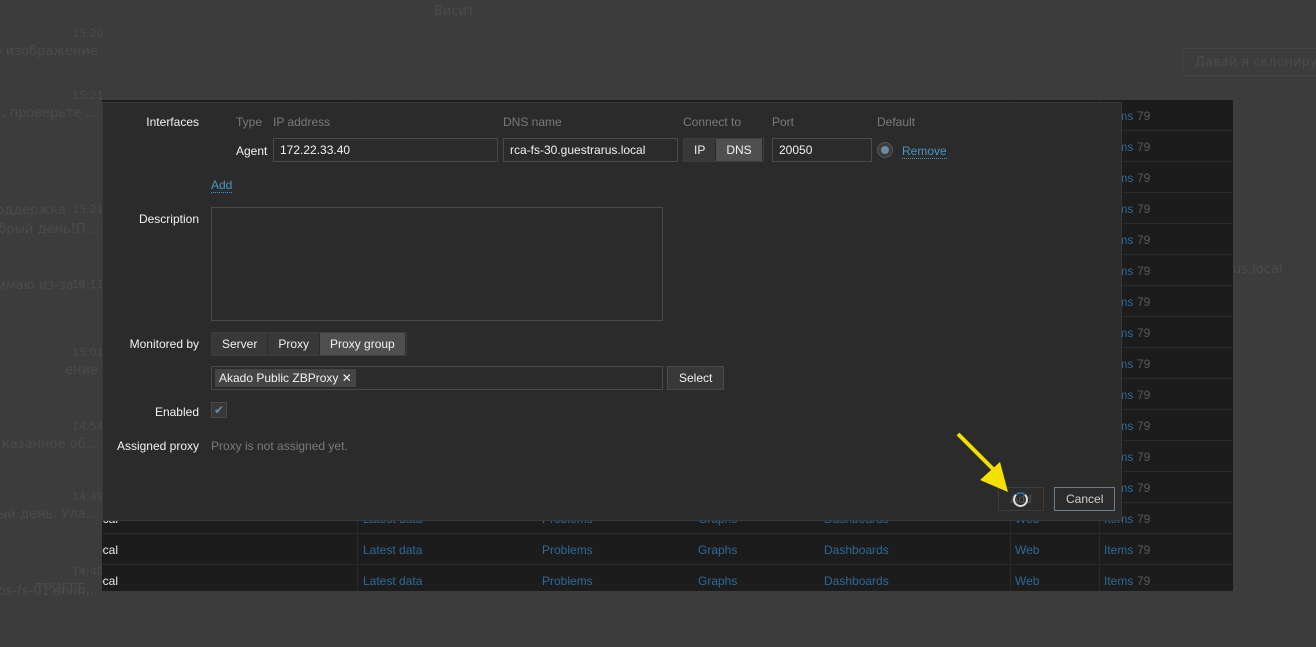 Image resolution: width=1316 pixels, height=647 pixels. What do you see at coordinates (712, 122) in the screenshot?
I see `connect-header: Connect to` at bounding box center [712, 122].